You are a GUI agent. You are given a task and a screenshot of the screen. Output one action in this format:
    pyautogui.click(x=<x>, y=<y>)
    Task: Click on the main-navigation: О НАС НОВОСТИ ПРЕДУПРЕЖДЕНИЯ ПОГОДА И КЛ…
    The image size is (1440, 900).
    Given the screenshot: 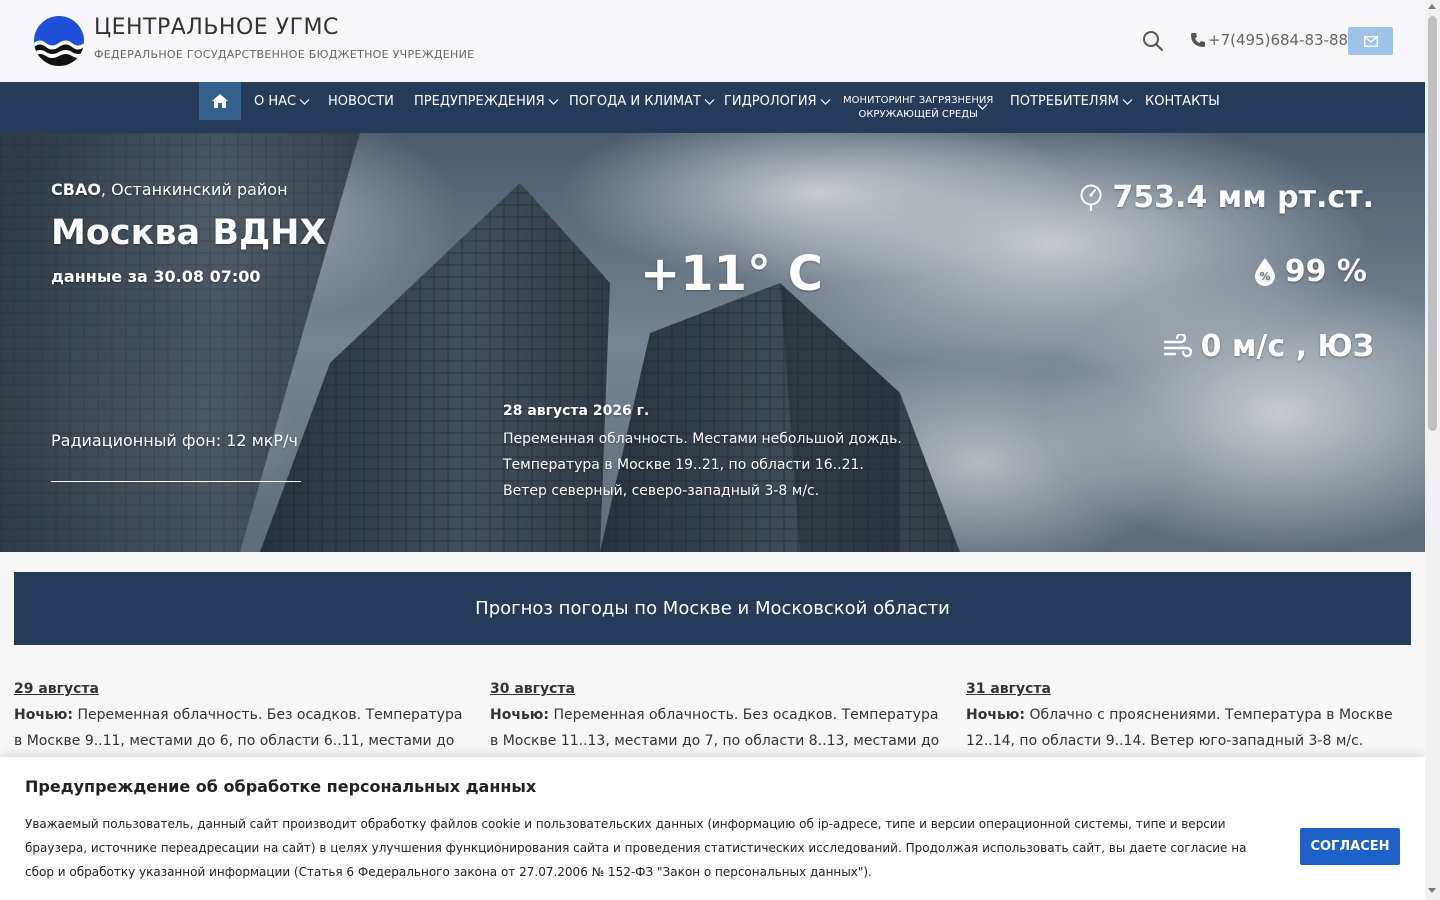 What is the action you would take?
    pyautogui.click(x=712, y=107)
    